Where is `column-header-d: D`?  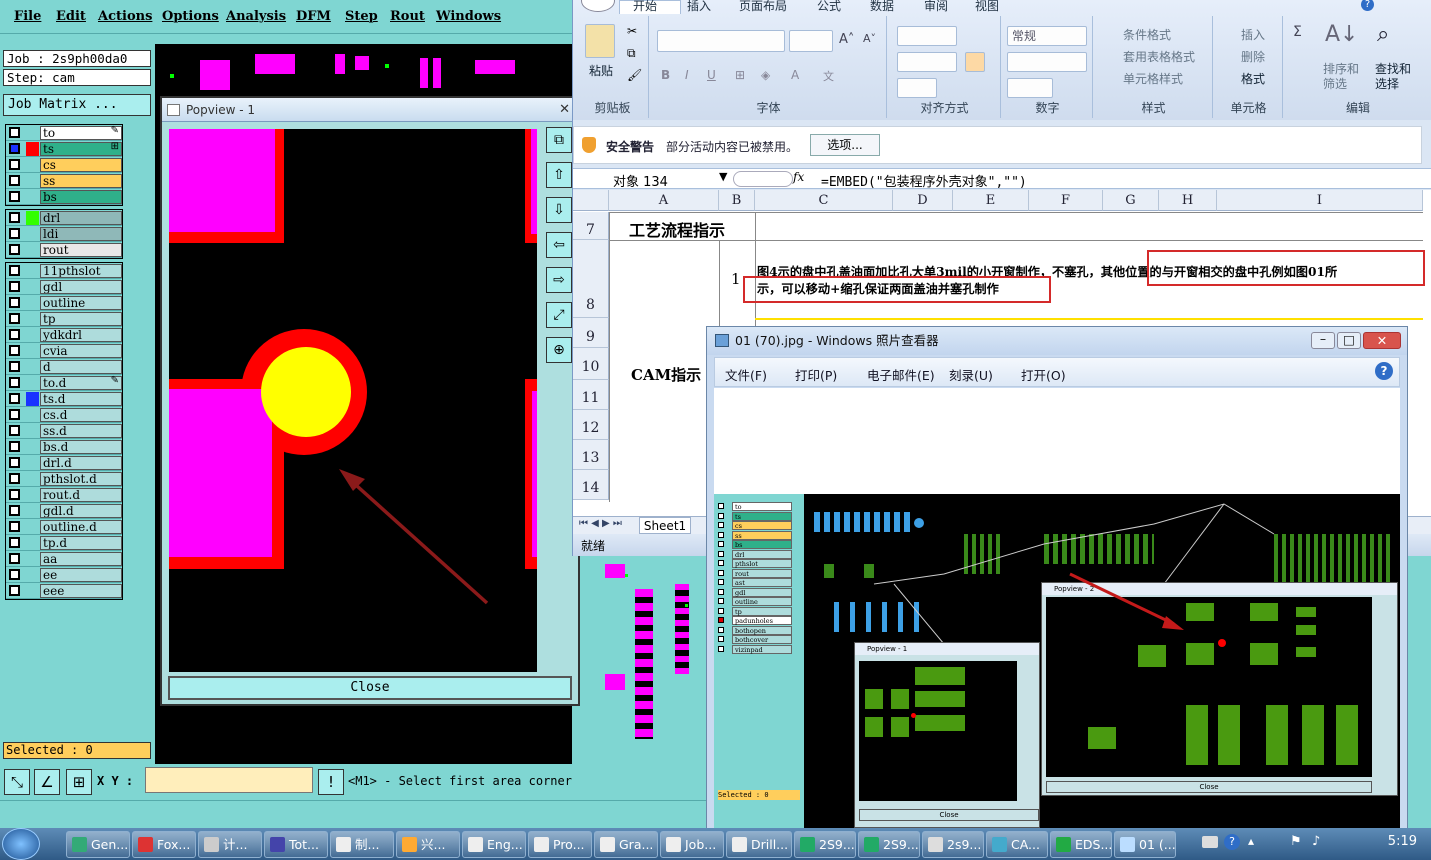 column-header-d: D is located at coordinates (923, 200).